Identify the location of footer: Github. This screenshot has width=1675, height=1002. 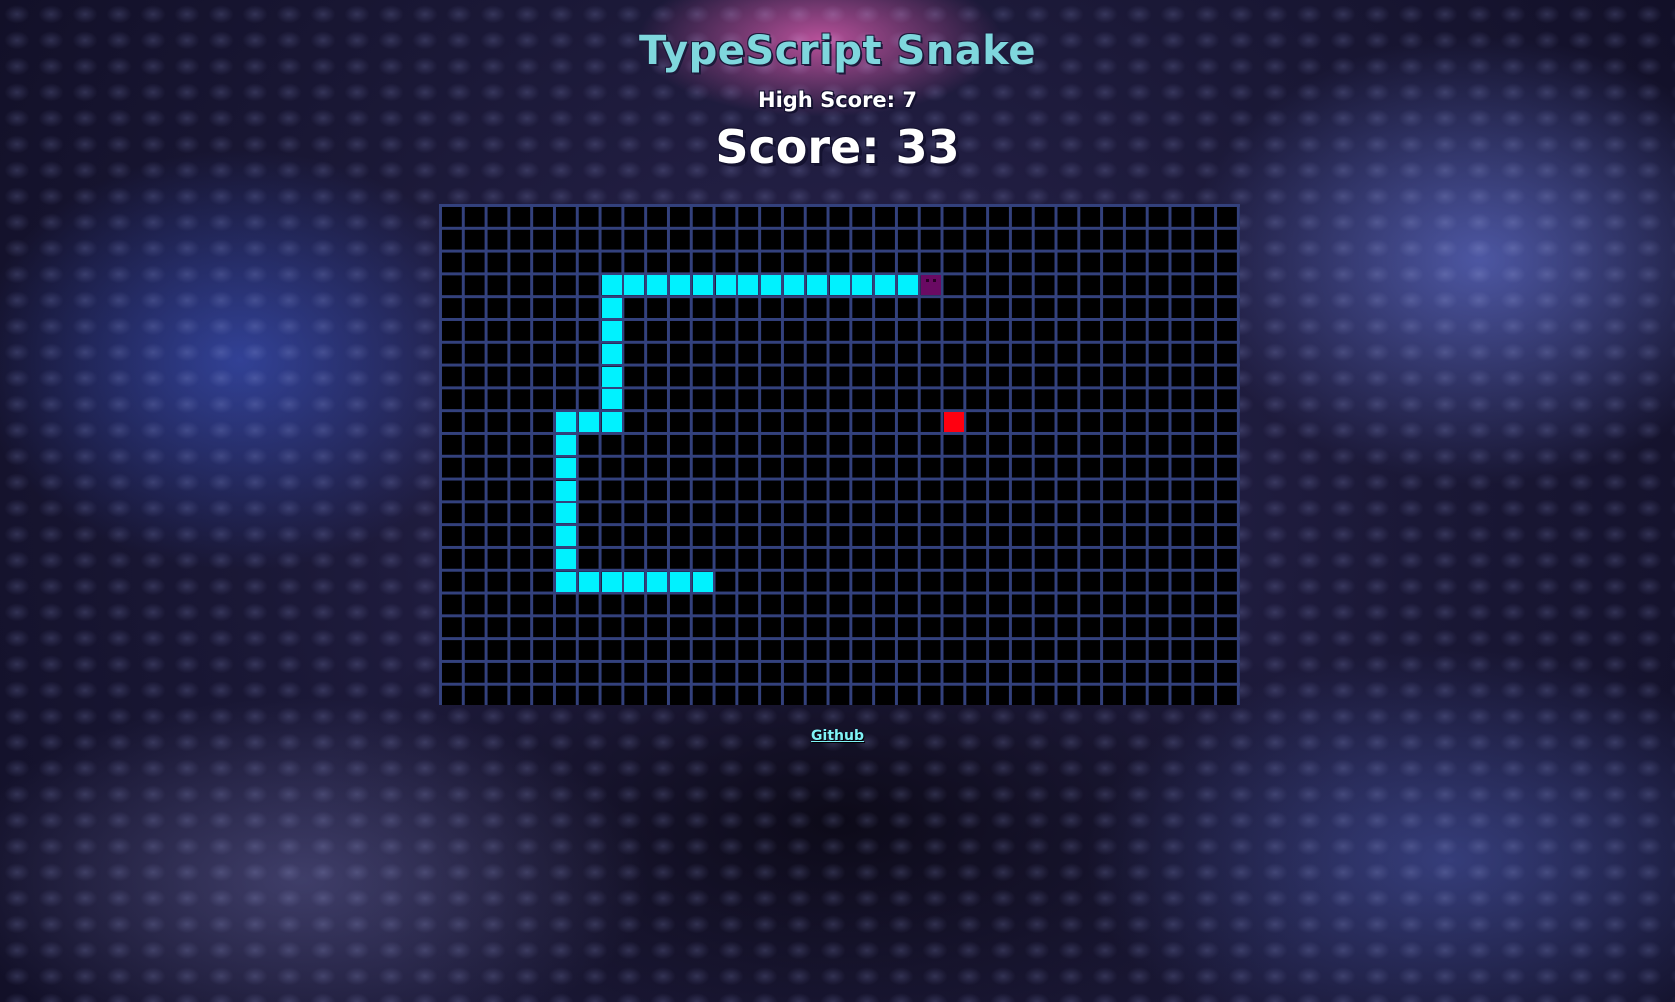
(837, 736).